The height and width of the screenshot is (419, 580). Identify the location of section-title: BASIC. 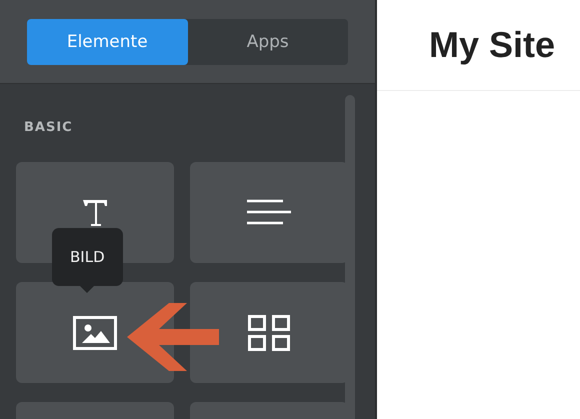
(49, 127).